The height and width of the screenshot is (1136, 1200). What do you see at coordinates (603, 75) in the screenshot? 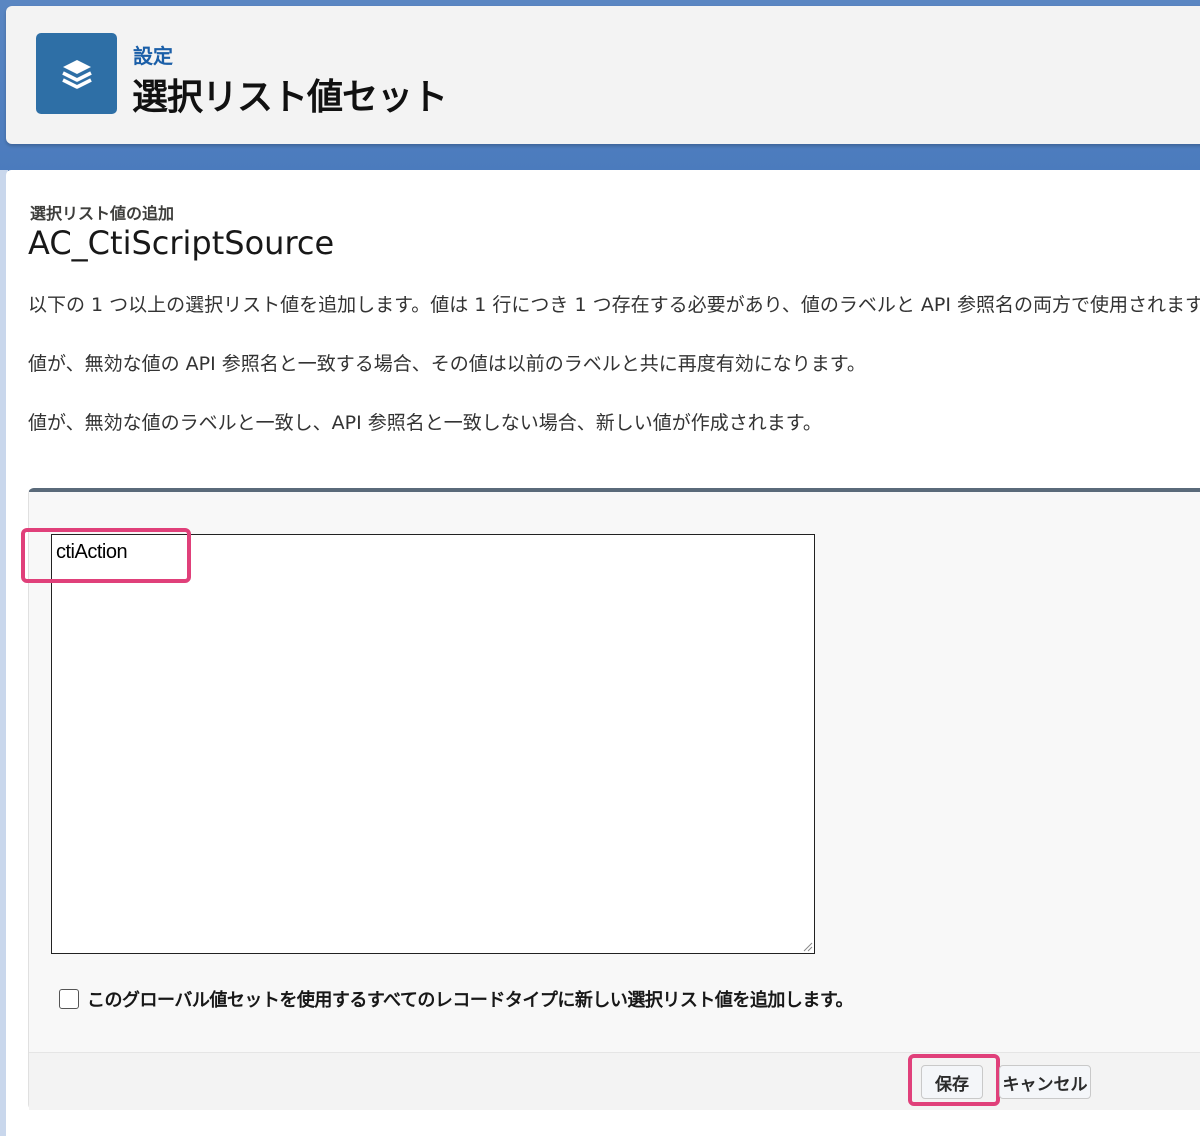
I see `page-header: 設定 選択リスト値セット` at bounding box center [603, 75].